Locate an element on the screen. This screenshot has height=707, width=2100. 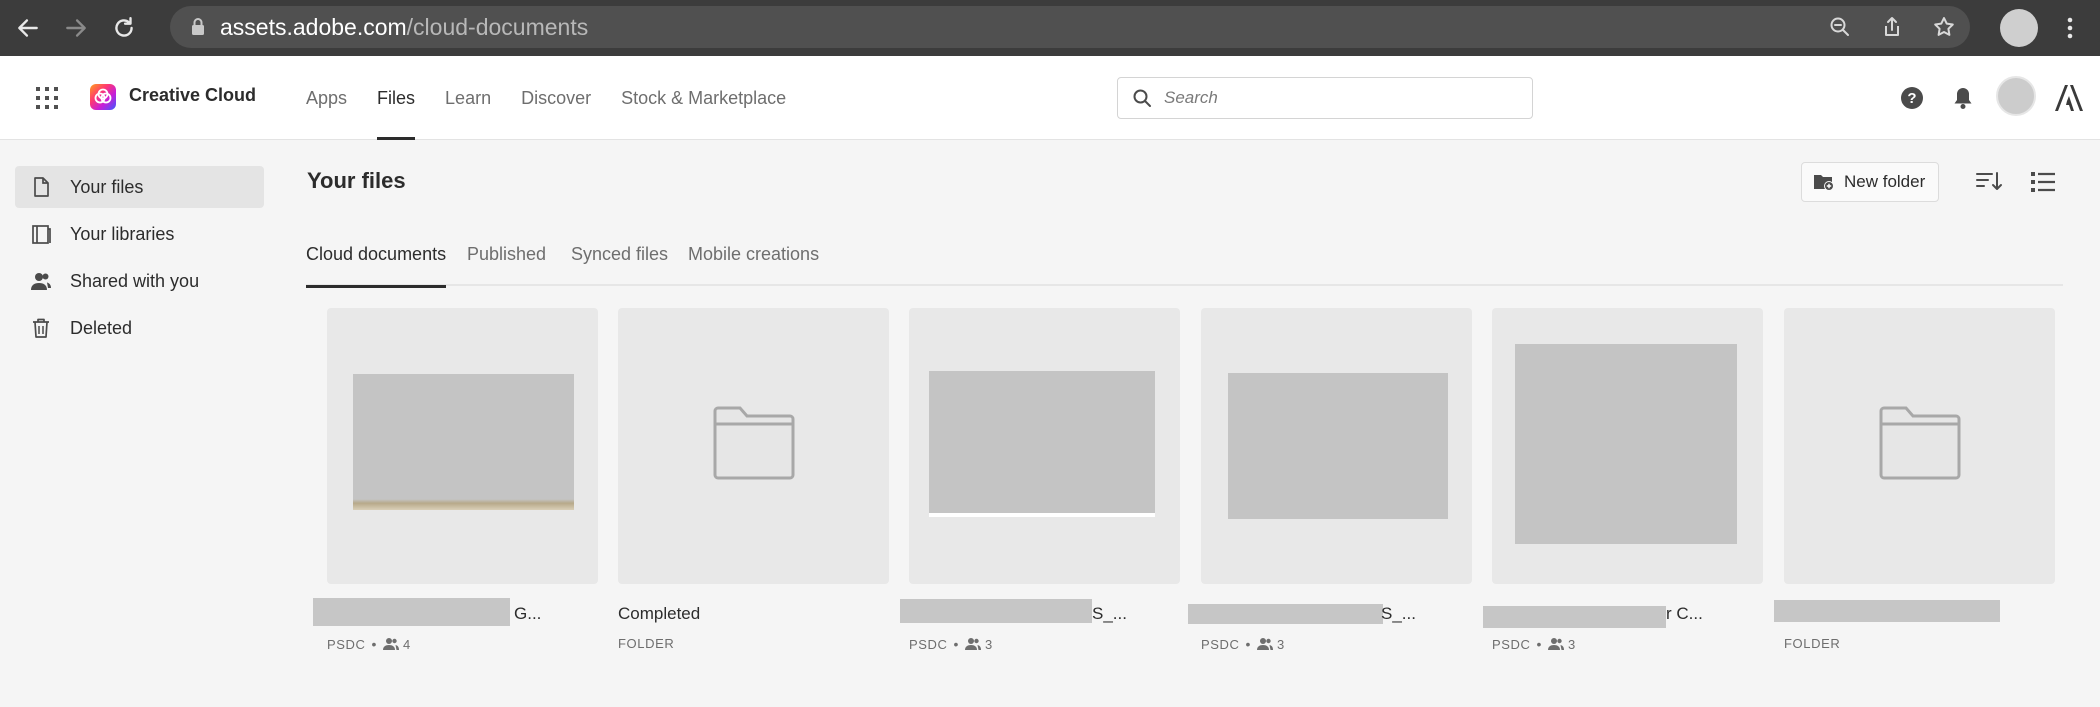
file-meta: PSDC • 4 is located at coordinates (369, 644).